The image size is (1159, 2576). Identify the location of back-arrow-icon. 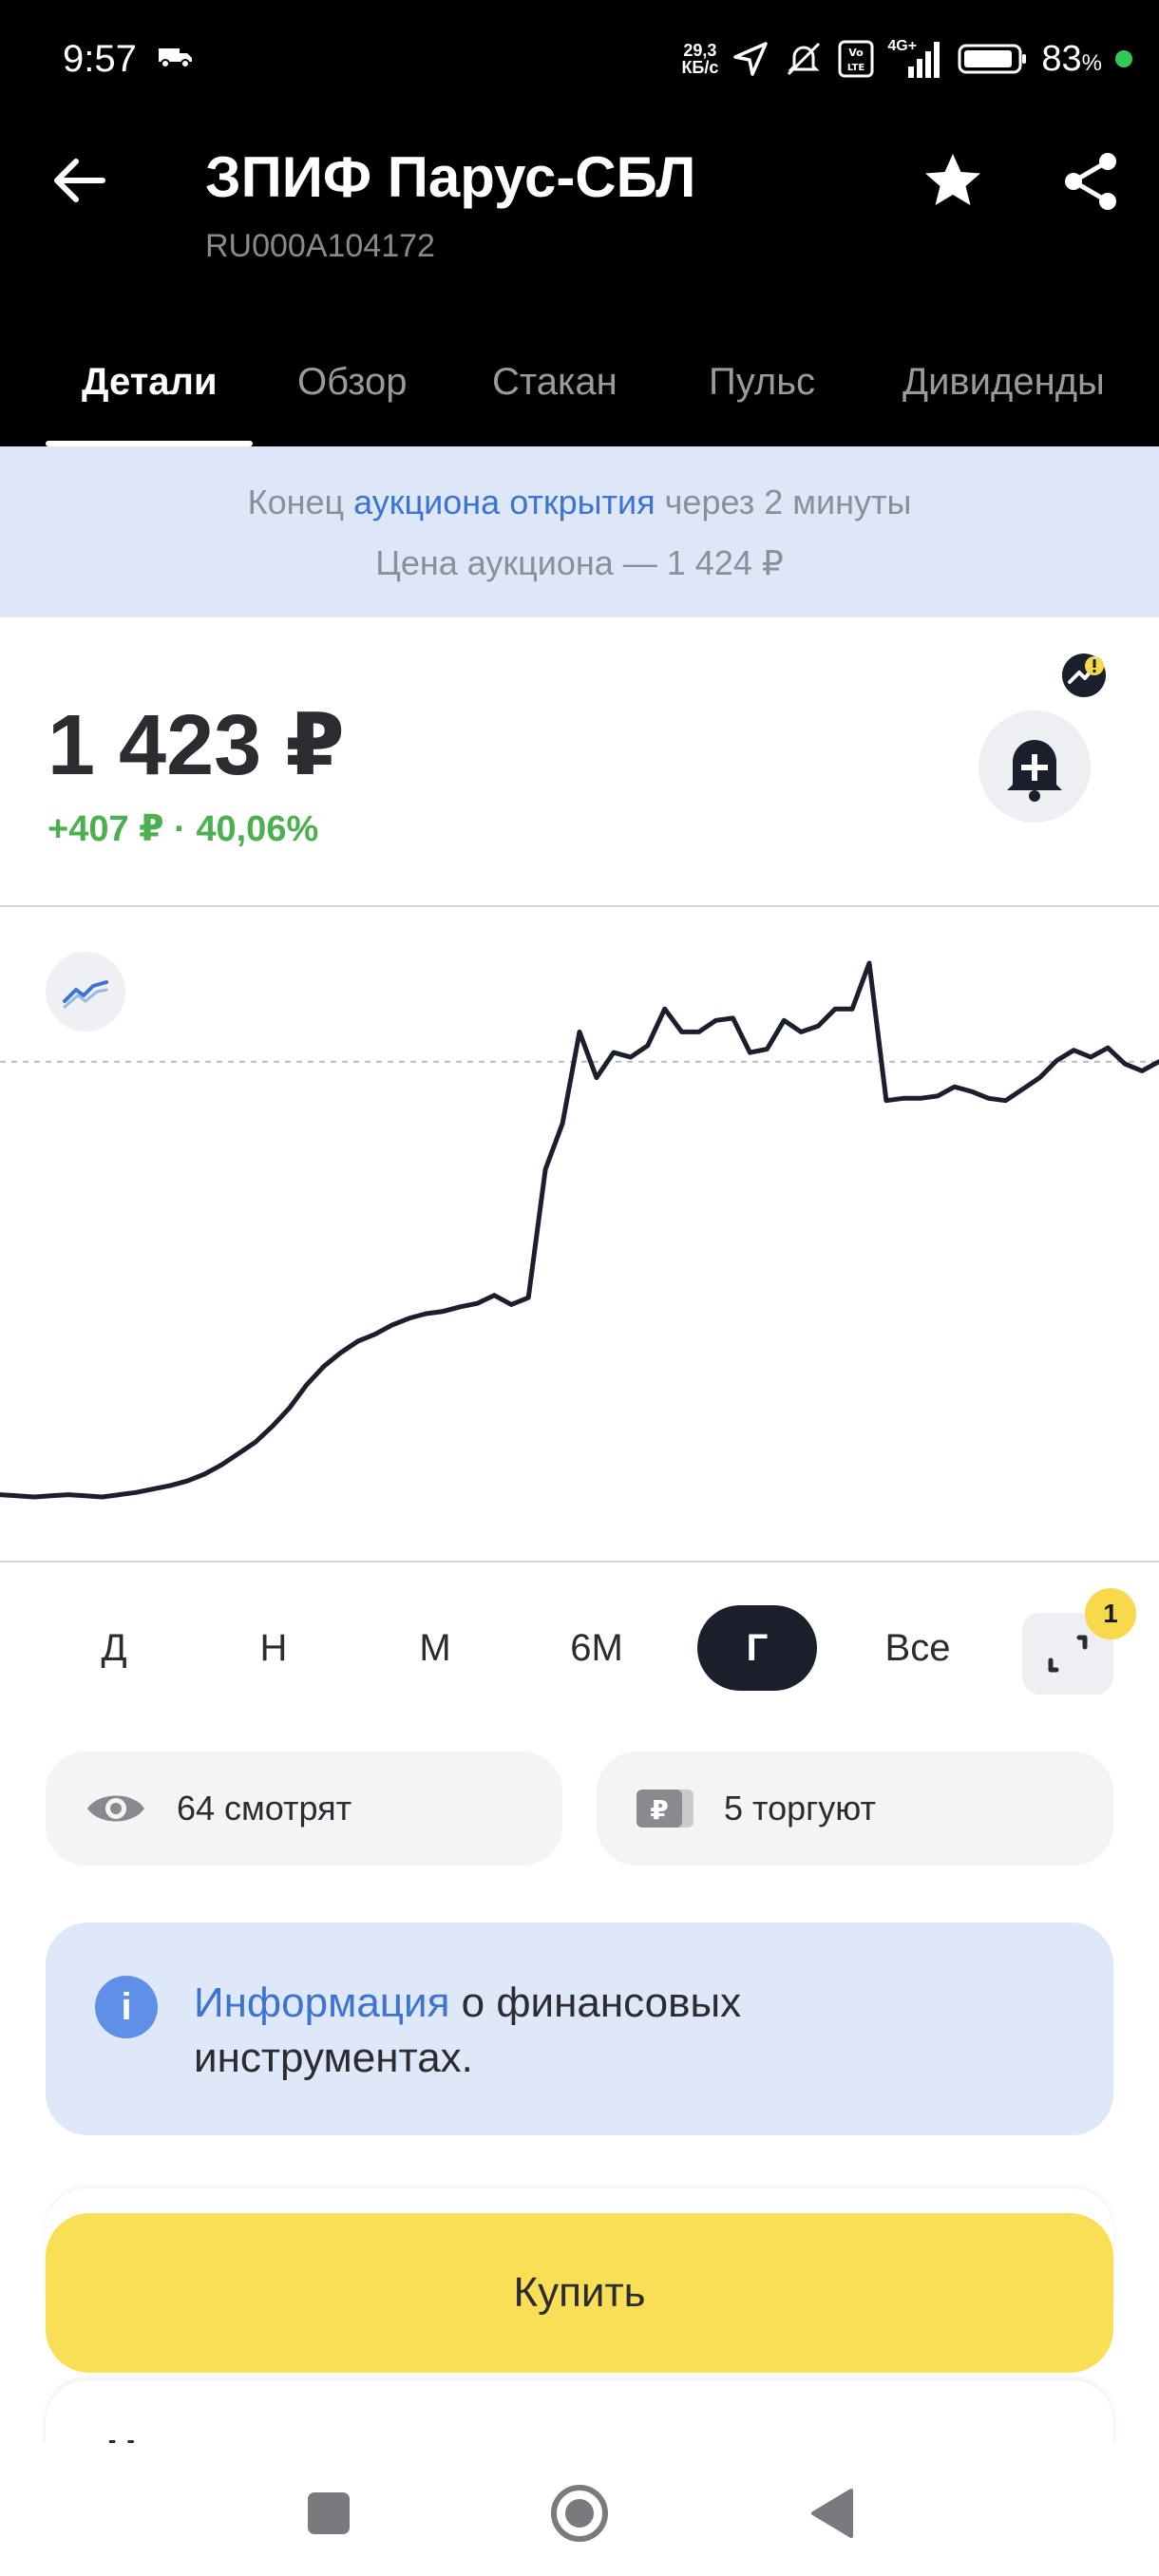
(81, 180).